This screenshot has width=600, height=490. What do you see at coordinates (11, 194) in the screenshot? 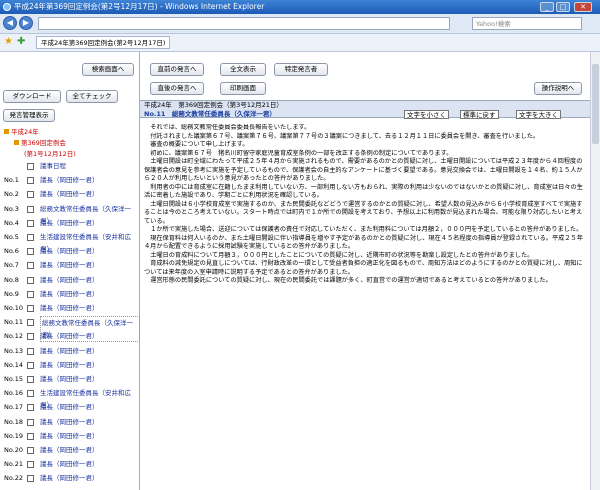
I see `item-number: No.2` at bounding box center [11, 194].